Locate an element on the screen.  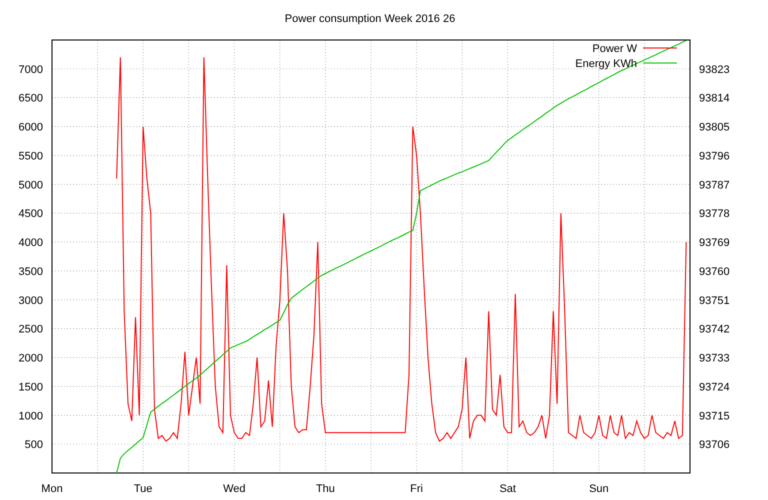
chart-title: Power consumption Week 2016 26 is located at coordinates (370, 19).